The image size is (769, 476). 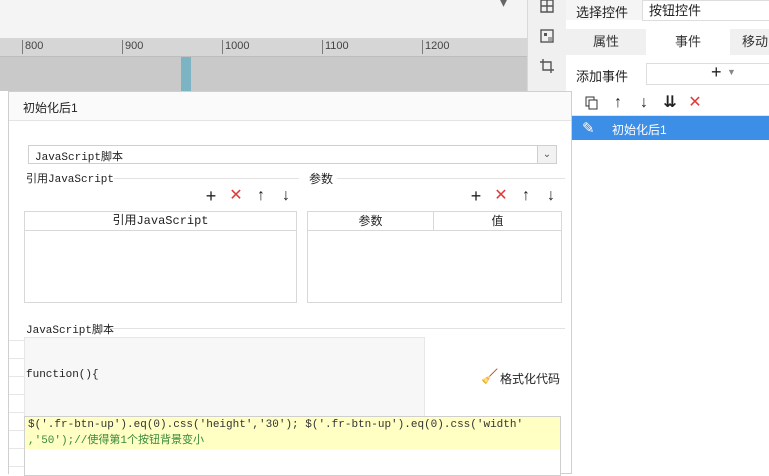 What do you see at coordinates (290, 106) in the screenshot?
I see `dialog-title-bar: 初始化后1` at bounding box center [290, 106].